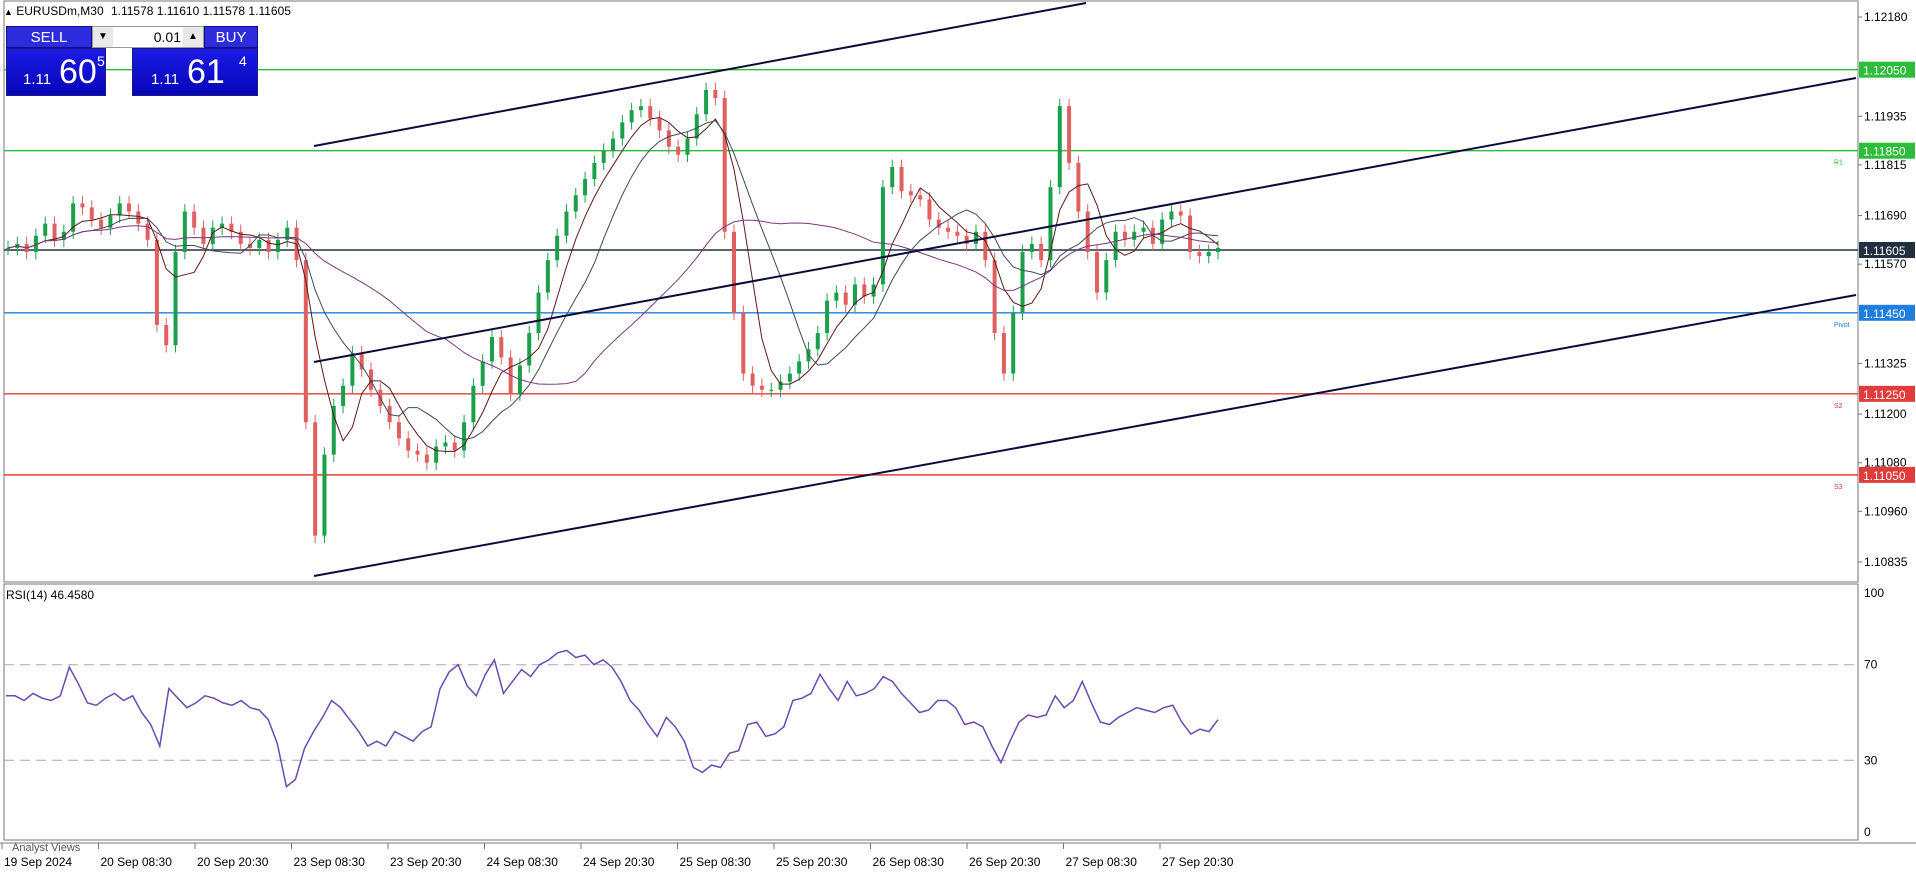 Image resolution: width=1916 pixels, height=874 pixels. What do you see at coordinates (1884, 152) in the screenshot?
I see `price-tag-label: 1.11850` at bounding box center [1884, 152].